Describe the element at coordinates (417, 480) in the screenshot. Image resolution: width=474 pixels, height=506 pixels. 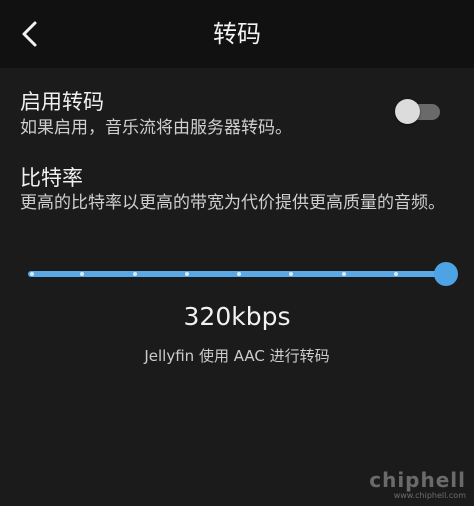
I see `watermark-logo: chiphell` at that location.